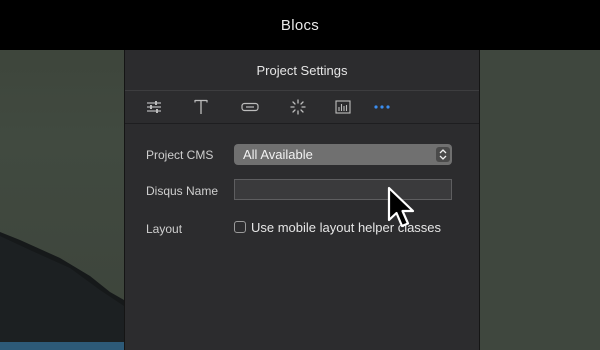 The width and height of the screenshot is (600, 350). What do you see at coordinates (164, 229) in the screenshot?
I see `layout-label: Layout` at bounding box center [164, 229].